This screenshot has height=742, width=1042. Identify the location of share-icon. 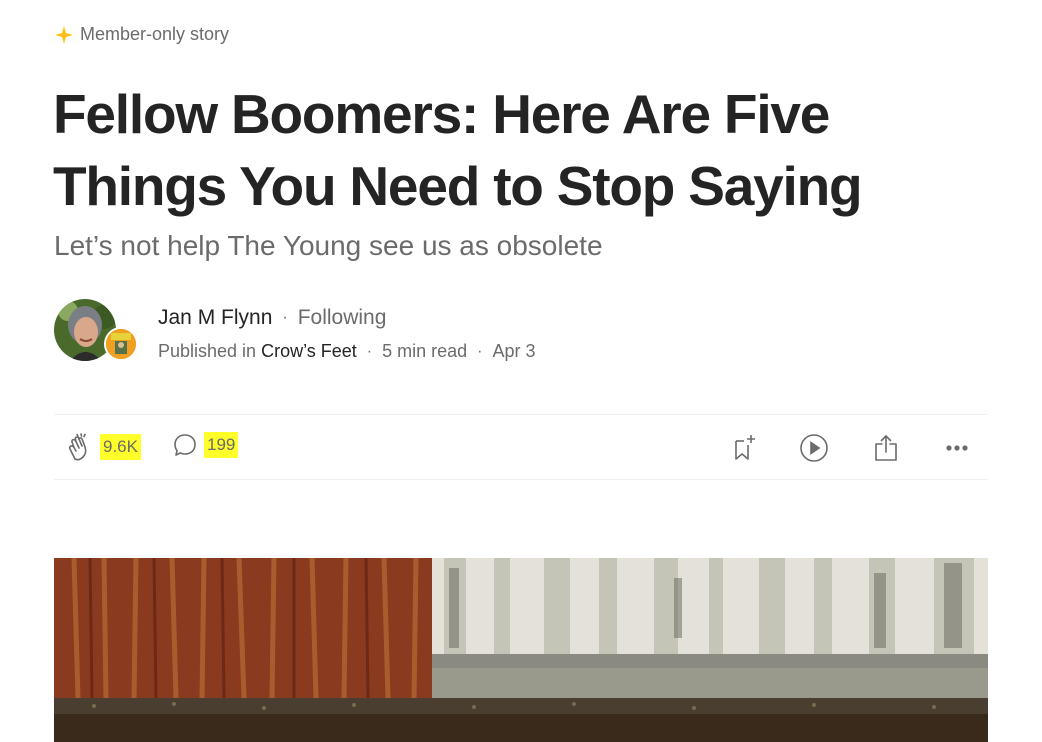
(886, 448).